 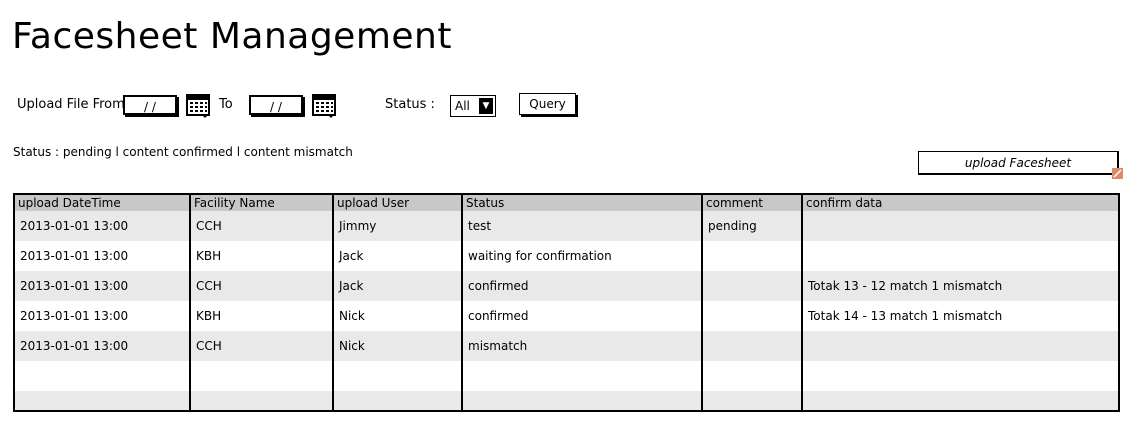 I want to click on table-row: 2013-01-01 13:00 CCH Jimmy test pending, so click(x=566, y=226).